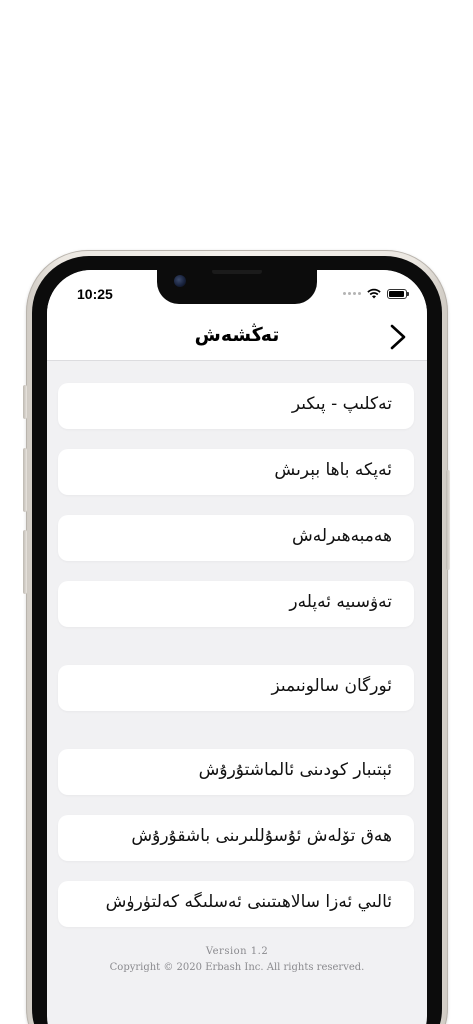 Image resolution: width=473 pixels, height=1024 pixels. I want to click on menu-item-payment-methods: ھەق تۆلەش ئۇسۇللىرىنى باشقۇرۇش, so click(236, 838).